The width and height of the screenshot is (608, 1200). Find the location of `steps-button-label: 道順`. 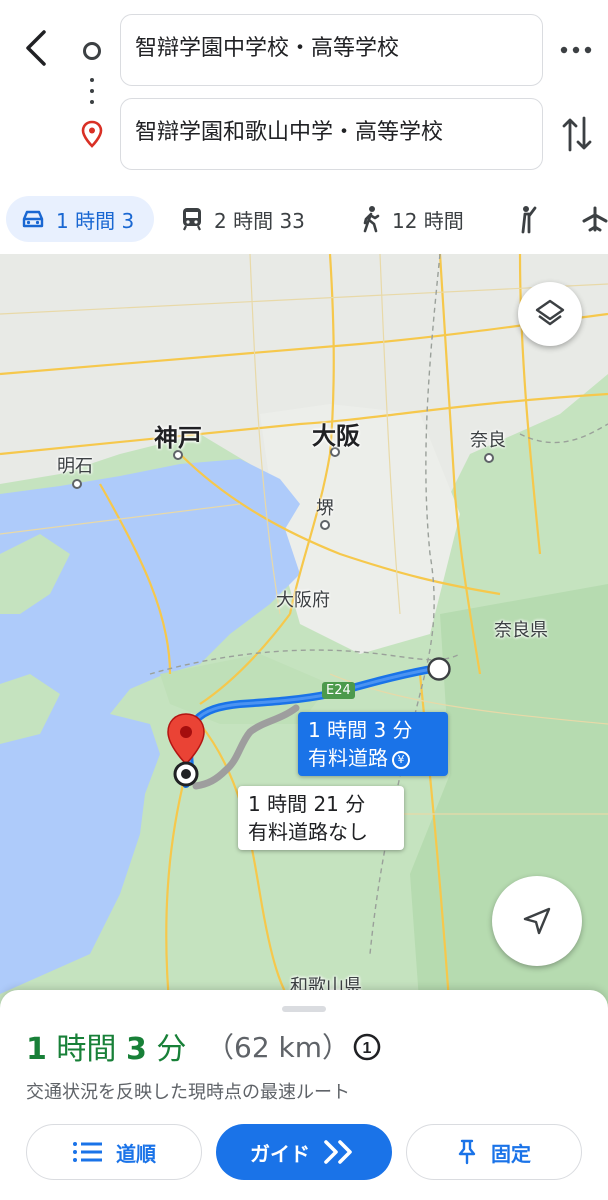

steps-button-label: 道順 is located at coordinates (136, 1153).